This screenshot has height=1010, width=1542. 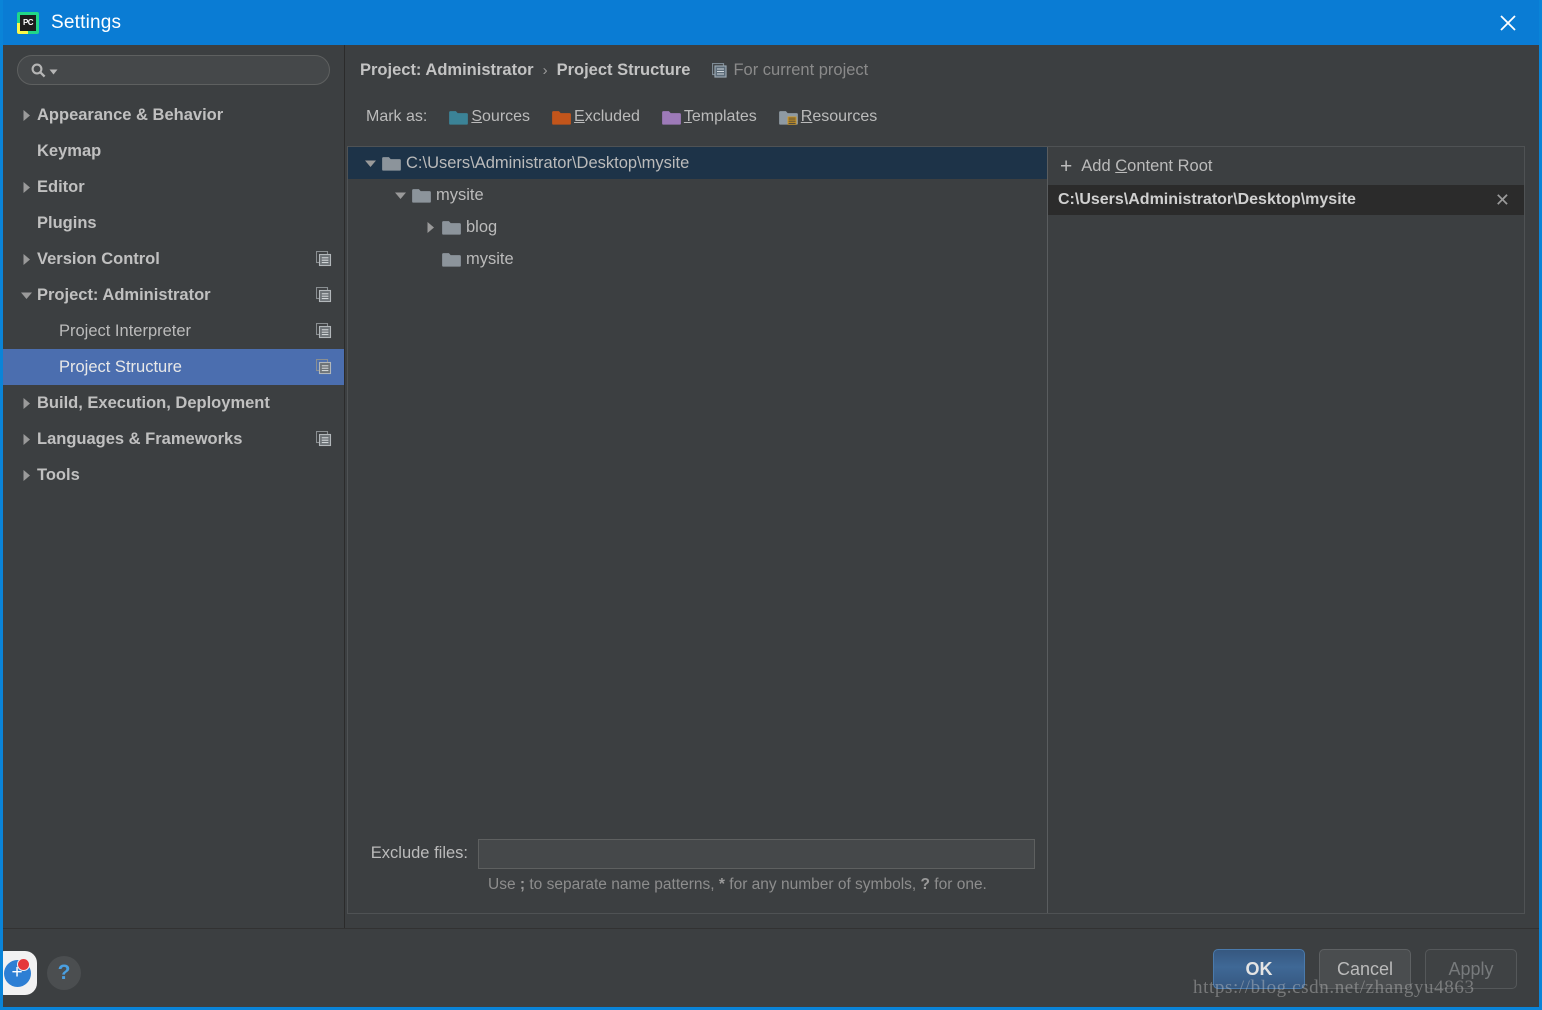 I want to click on hint-question: ?, so click(x=925, y=884).